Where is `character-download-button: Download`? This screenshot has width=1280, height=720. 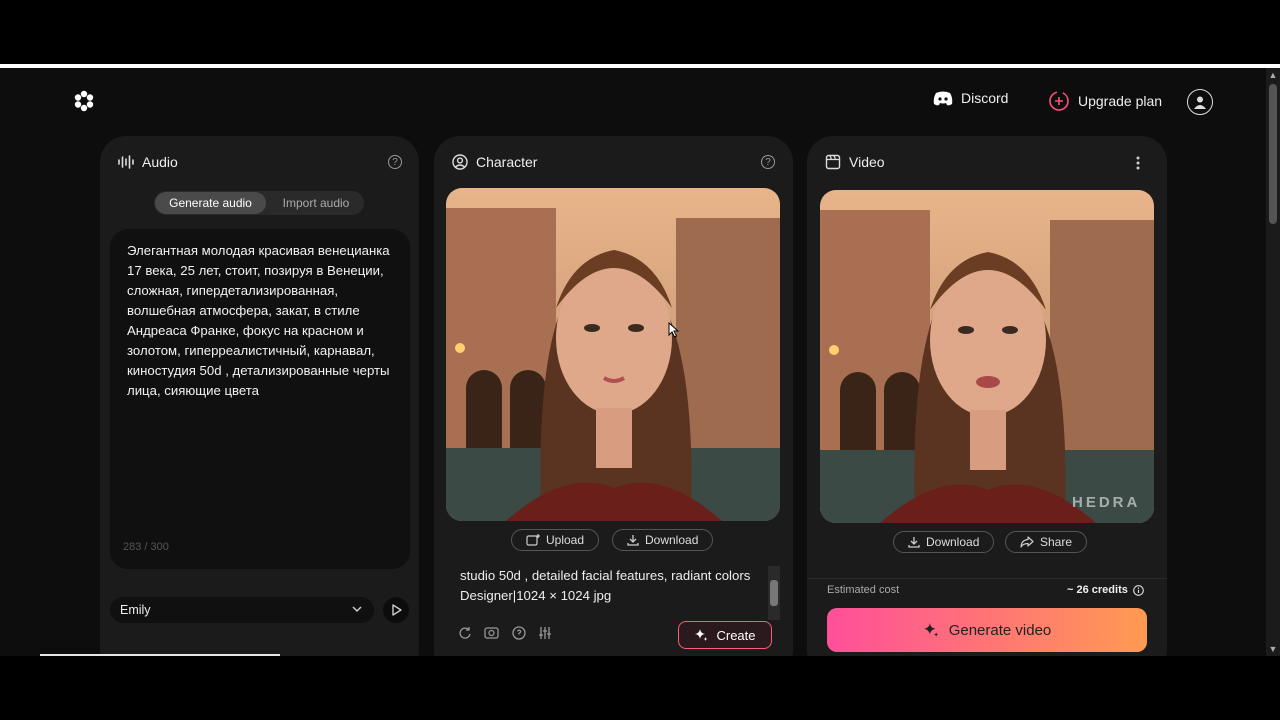
character-download-button: Download is located at coordinates (663, 540).